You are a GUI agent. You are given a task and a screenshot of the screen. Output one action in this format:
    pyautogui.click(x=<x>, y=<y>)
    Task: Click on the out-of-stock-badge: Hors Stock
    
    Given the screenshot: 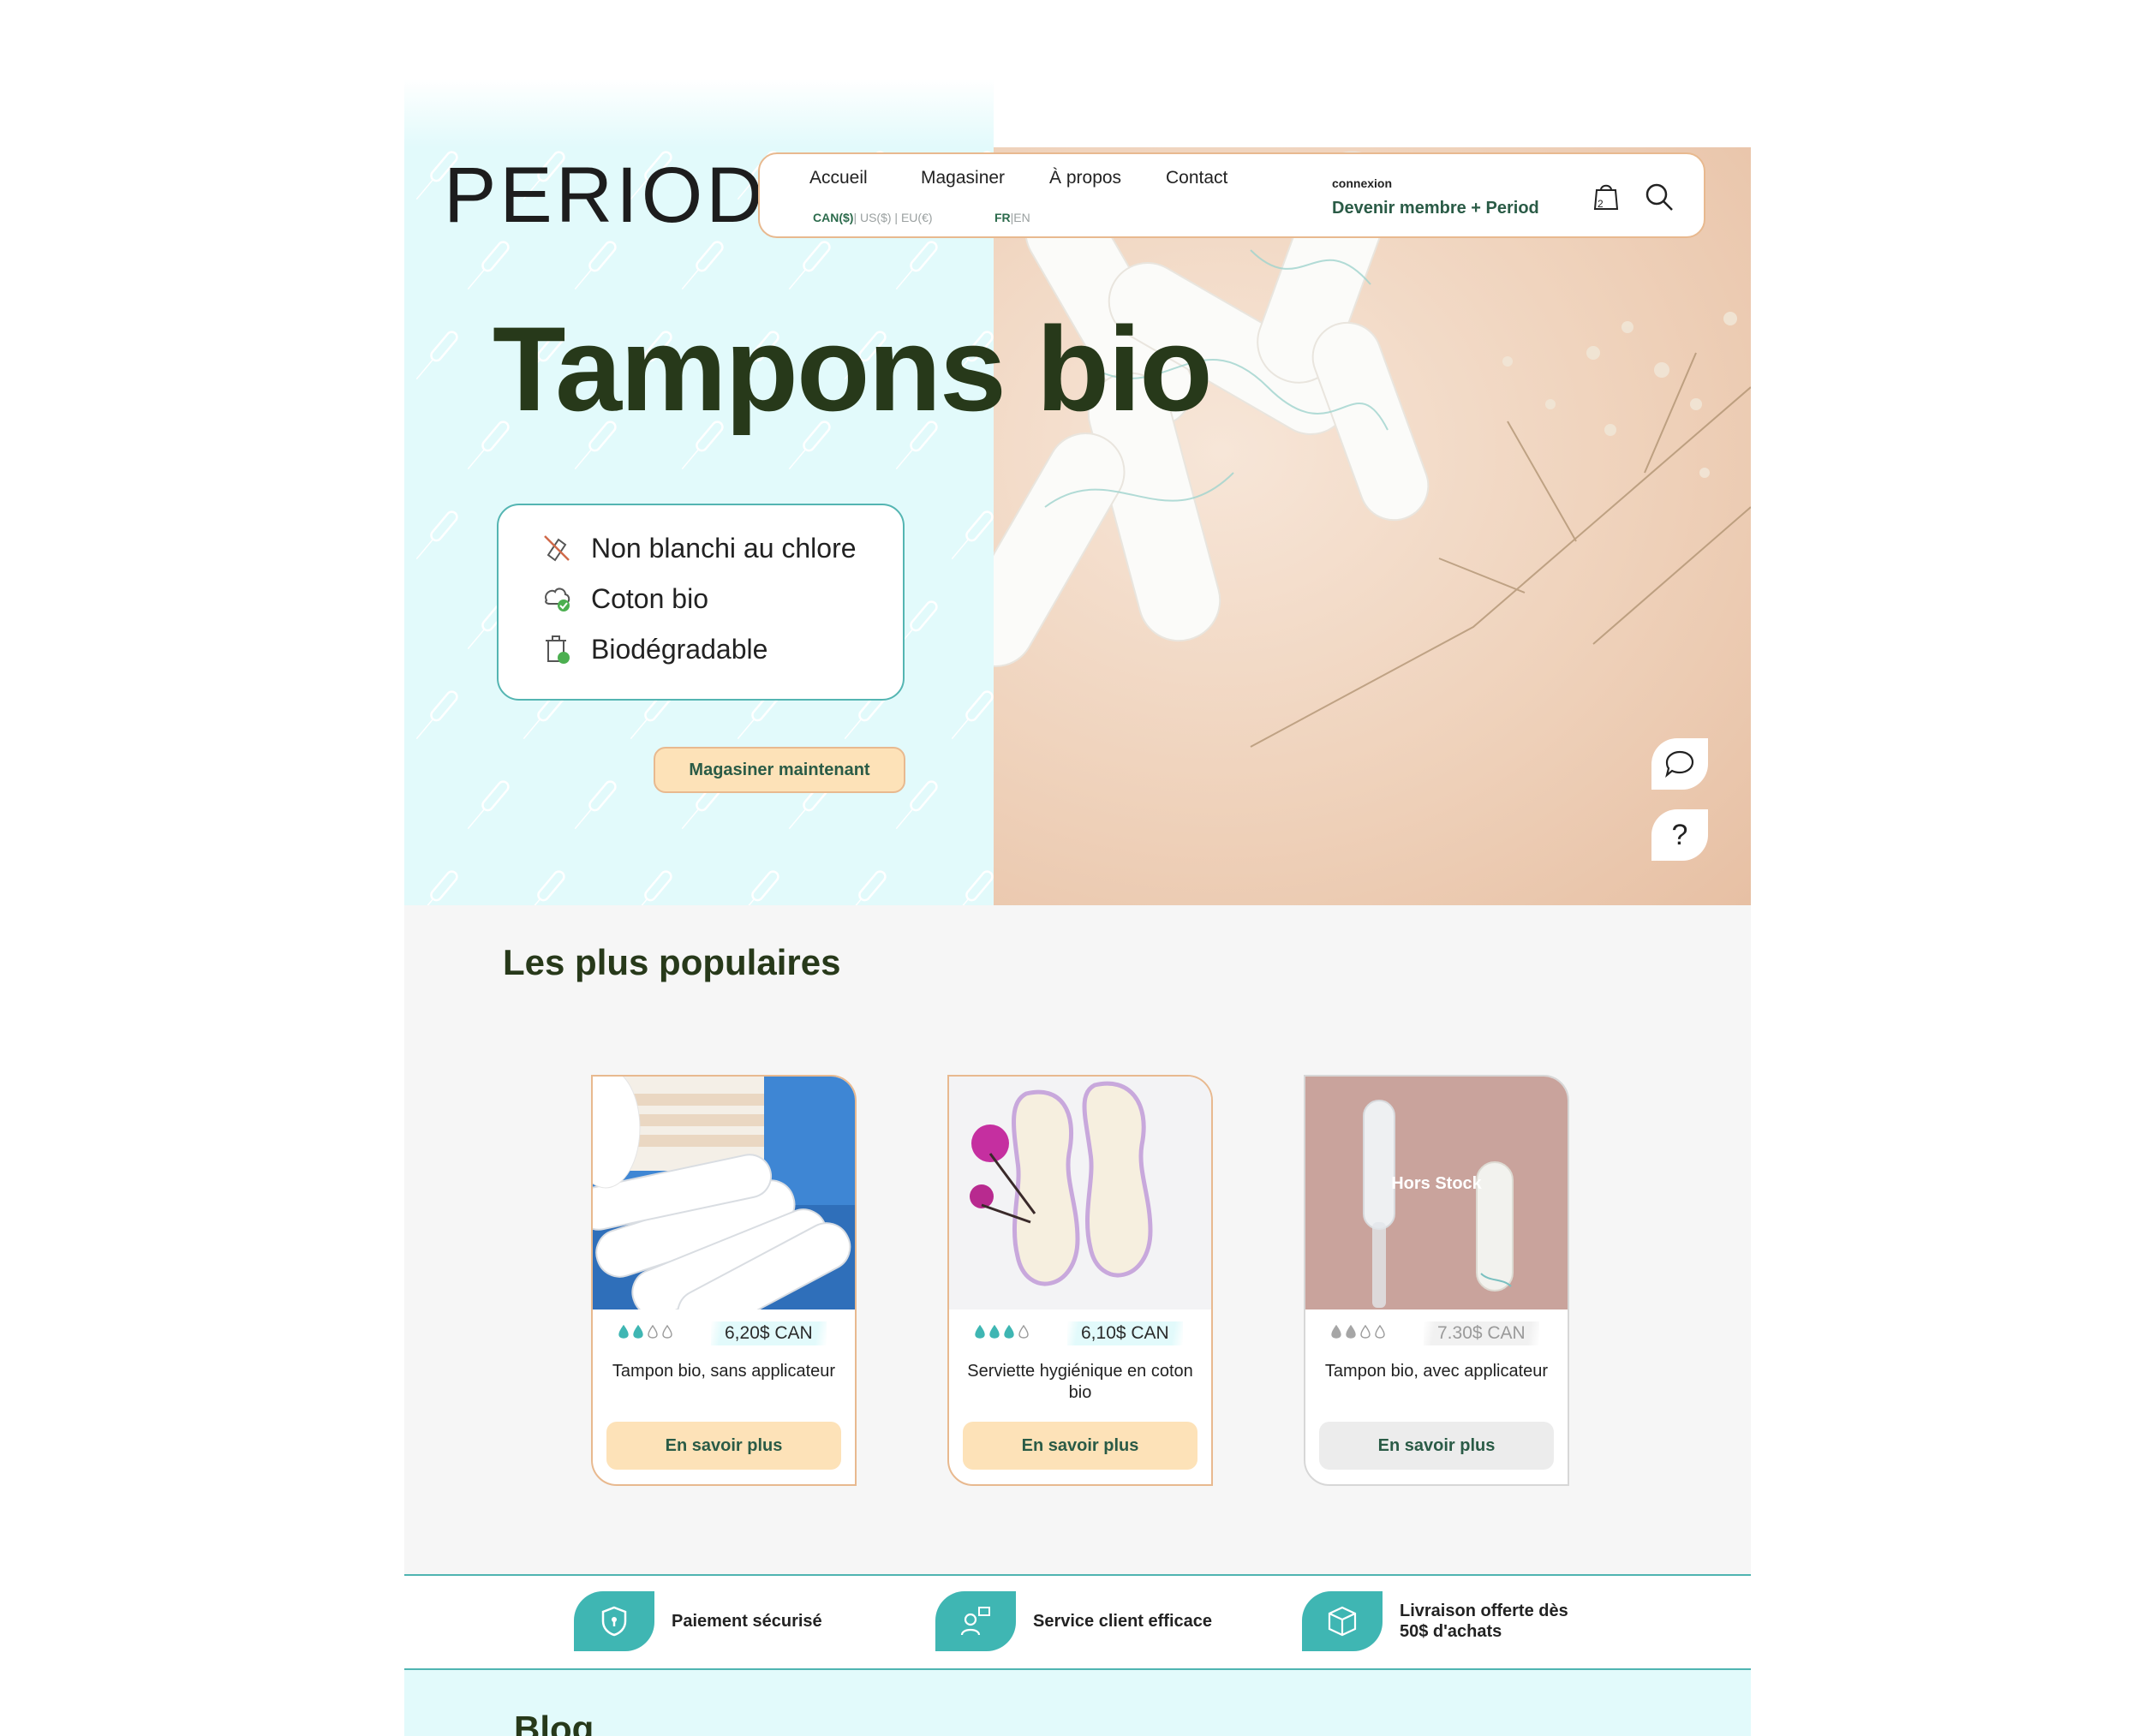 What is the action you would take?
    pyautogui.click(x=1436, y=1183)
    